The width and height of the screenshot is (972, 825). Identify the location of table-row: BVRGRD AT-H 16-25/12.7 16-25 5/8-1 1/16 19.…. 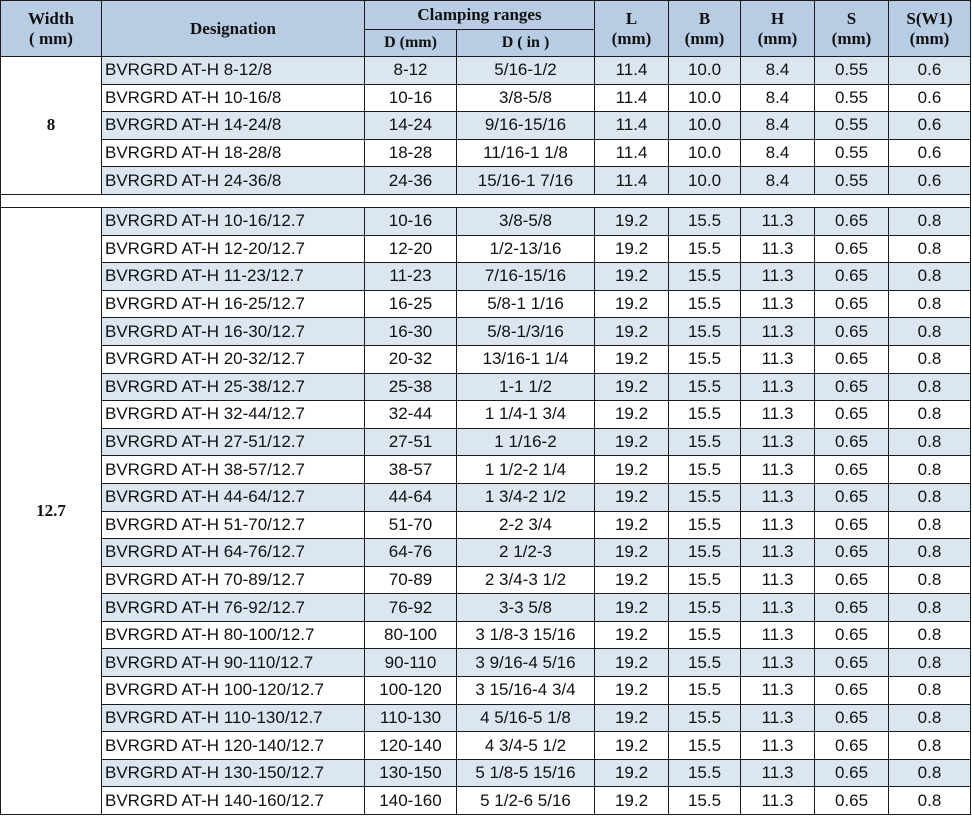
(486, 304).